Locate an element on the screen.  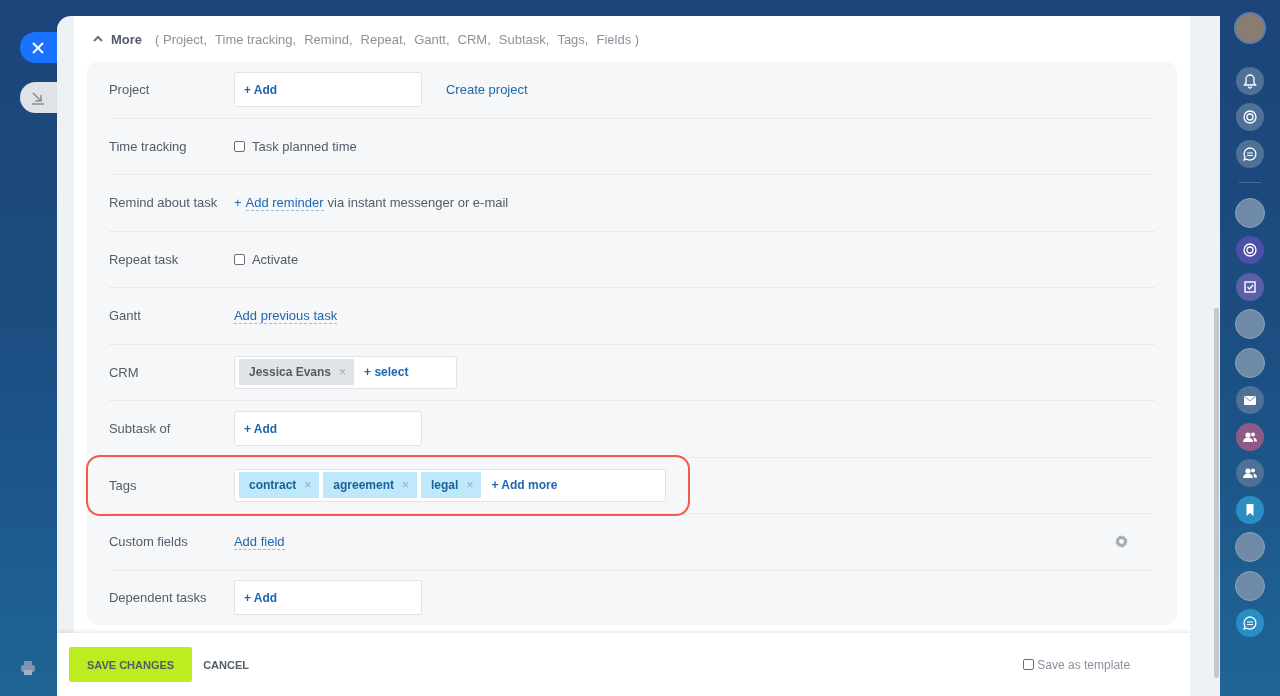
field-label: Tags is located at coordinates (123, 485).